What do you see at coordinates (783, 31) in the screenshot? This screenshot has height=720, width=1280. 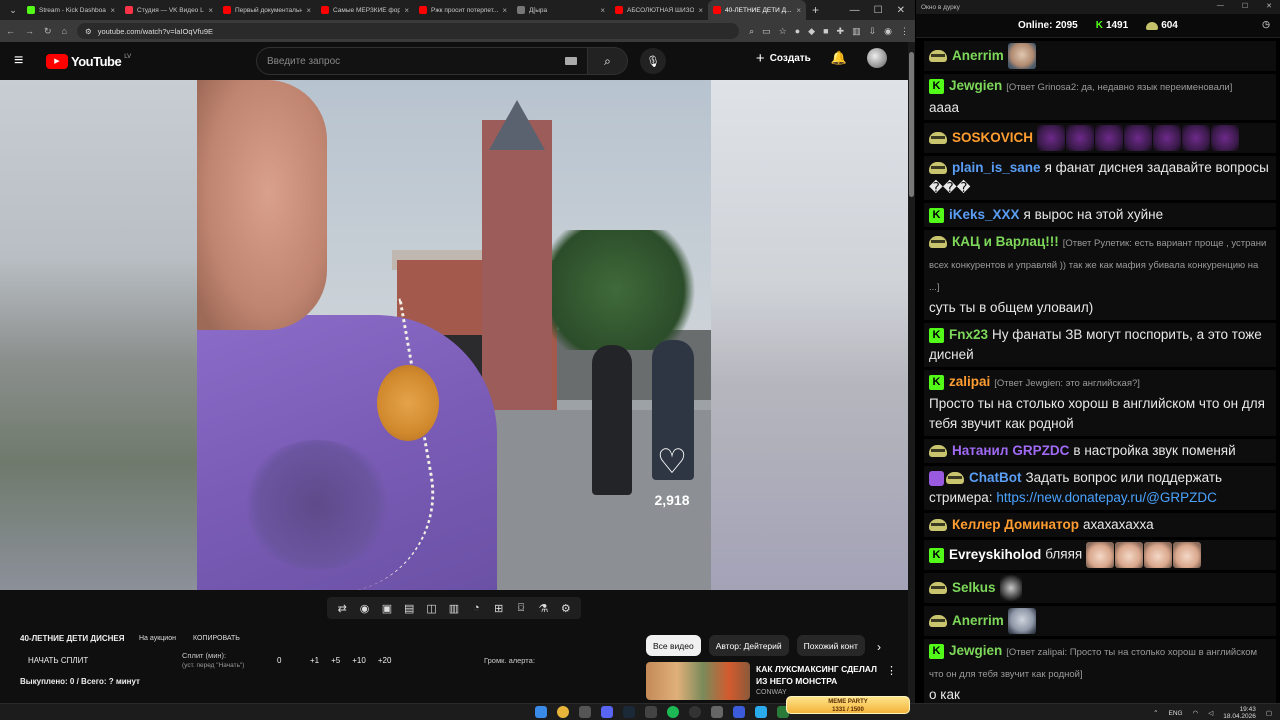 I see `bookmark-star-icon: ☆` at bounding box center [783, 31].